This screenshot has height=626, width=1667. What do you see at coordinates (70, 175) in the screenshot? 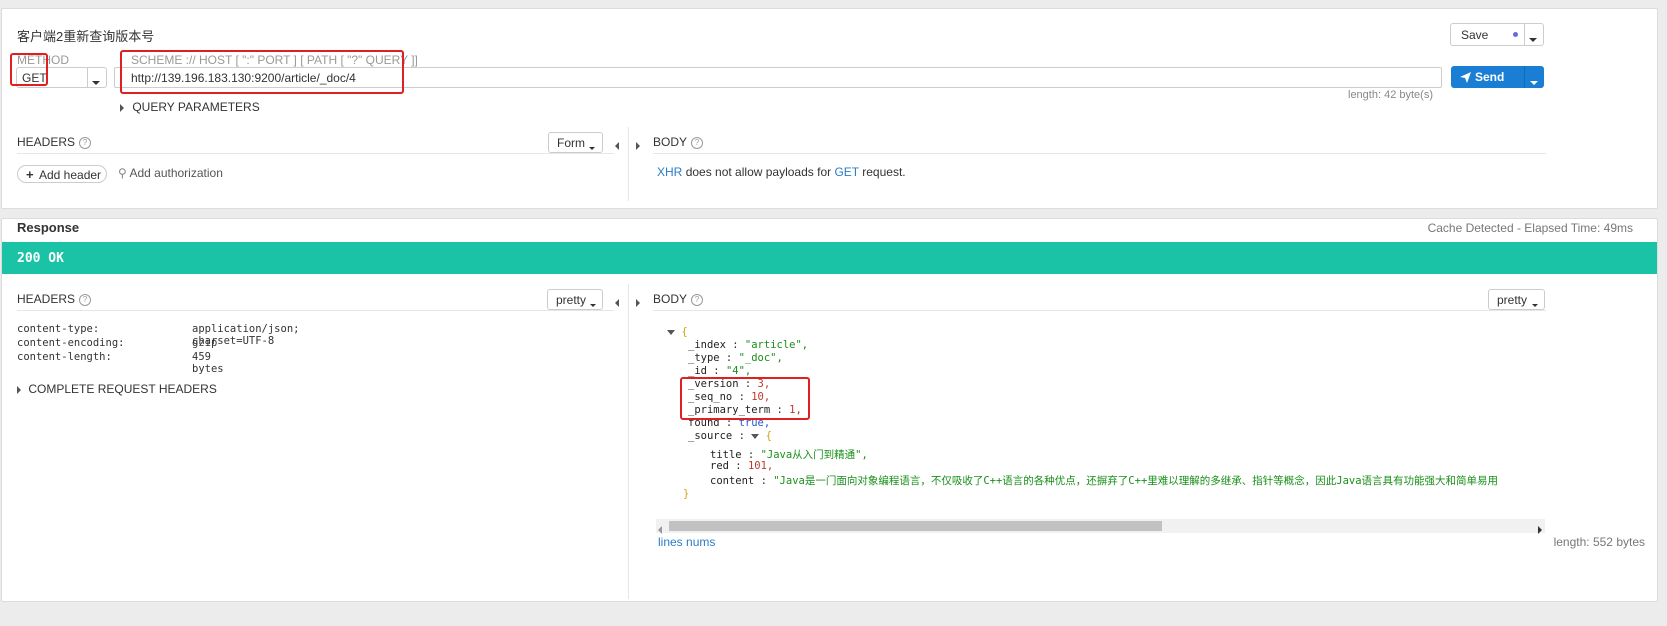
I see `add-header-label: Add header` at bounding box center [70, 175].